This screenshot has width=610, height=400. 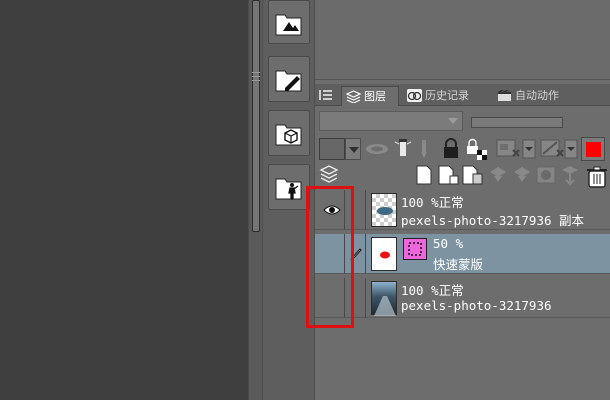 I want to click on clip-to-layer-icon, so click(x=516, y=149).